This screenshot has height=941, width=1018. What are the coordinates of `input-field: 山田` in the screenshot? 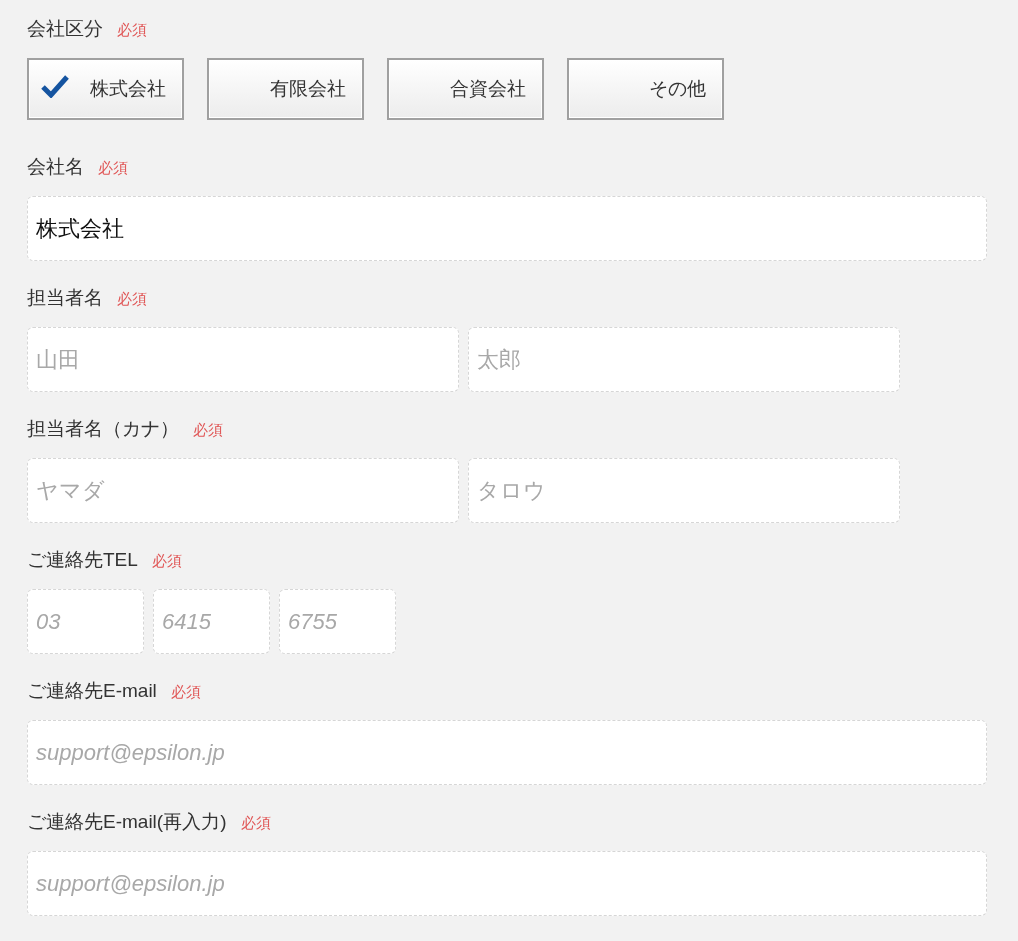 It's located at (243, 359).